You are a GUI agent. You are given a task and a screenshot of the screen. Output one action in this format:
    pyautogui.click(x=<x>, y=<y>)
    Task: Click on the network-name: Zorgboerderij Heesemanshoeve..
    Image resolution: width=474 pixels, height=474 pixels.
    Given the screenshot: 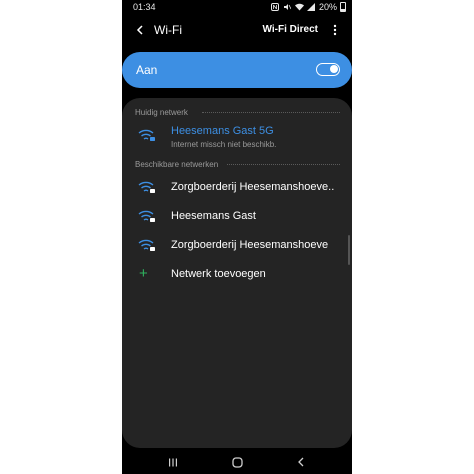 What is the action you would take?
    pyautogui.click(x=253, y=187)
    